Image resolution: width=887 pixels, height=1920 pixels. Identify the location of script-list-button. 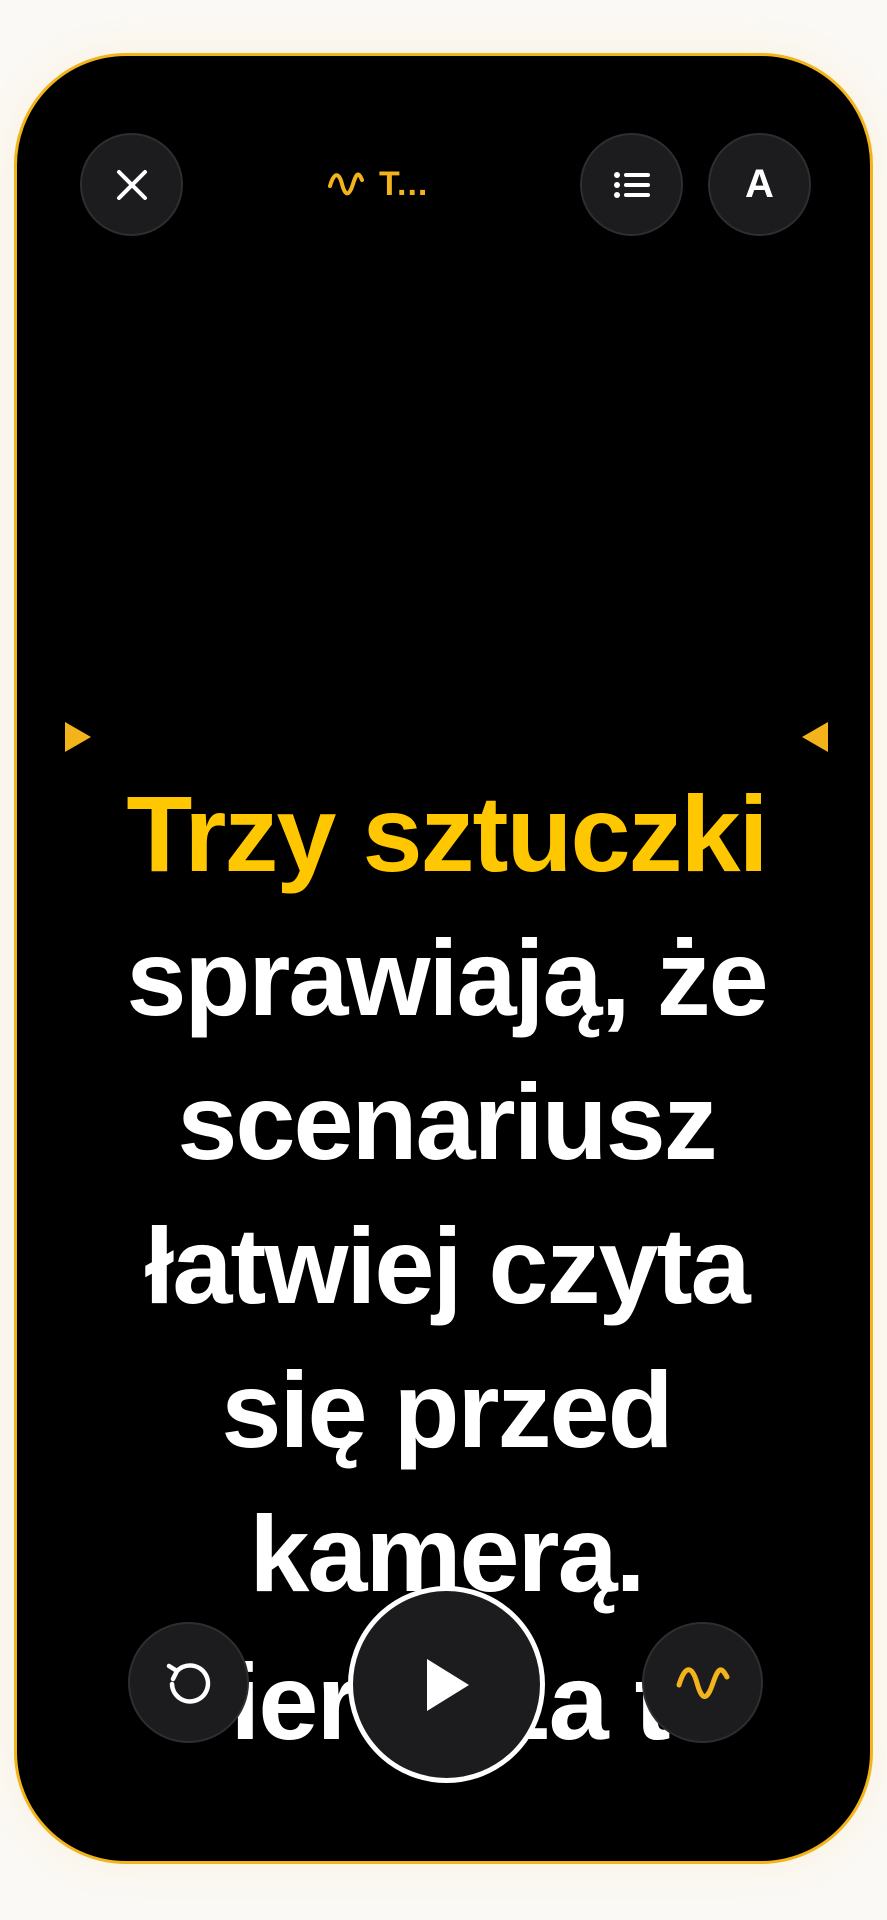
(631, 184).